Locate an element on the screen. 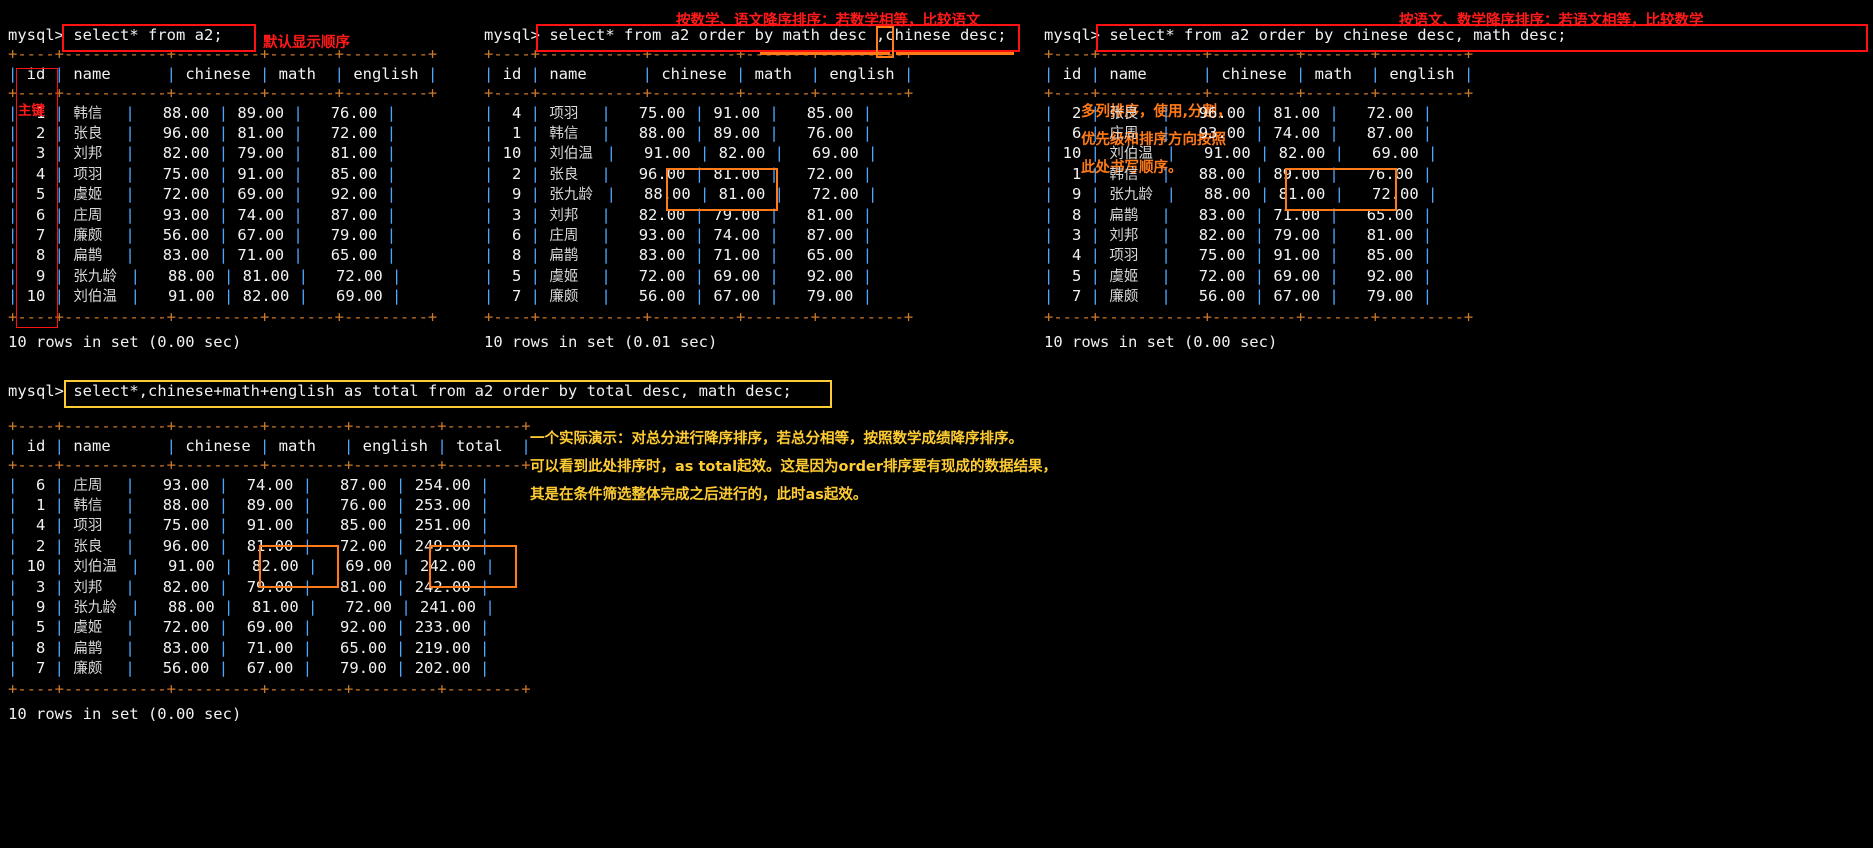 This screenshot has height=848, width=1873. cell-id: 6 is located at coordinates (512, 235).